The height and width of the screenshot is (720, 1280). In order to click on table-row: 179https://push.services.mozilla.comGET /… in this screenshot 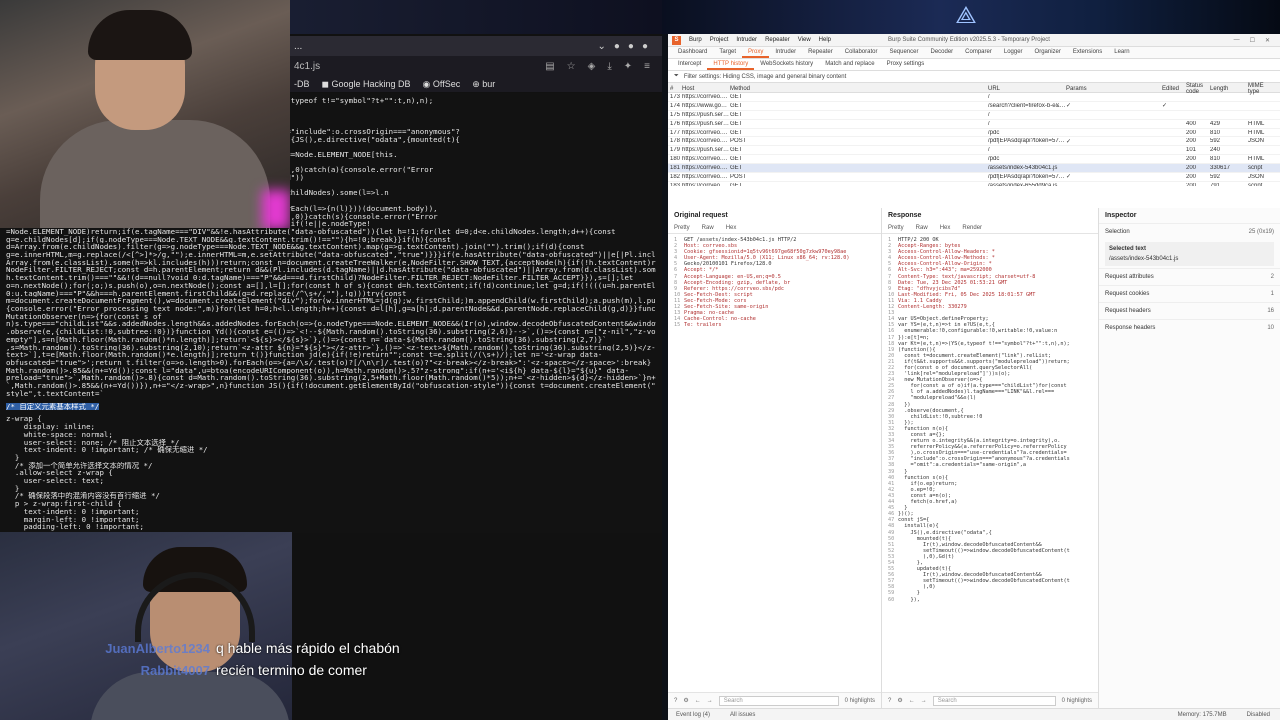, I will do `click(974, 151)`.